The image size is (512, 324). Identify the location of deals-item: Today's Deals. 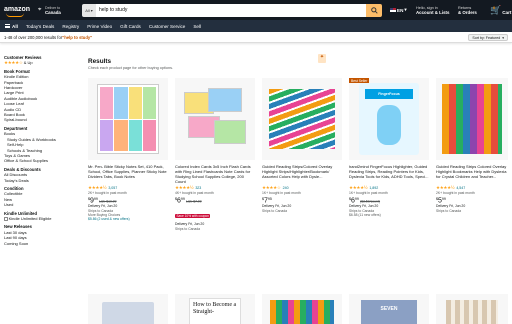
(43, 180).